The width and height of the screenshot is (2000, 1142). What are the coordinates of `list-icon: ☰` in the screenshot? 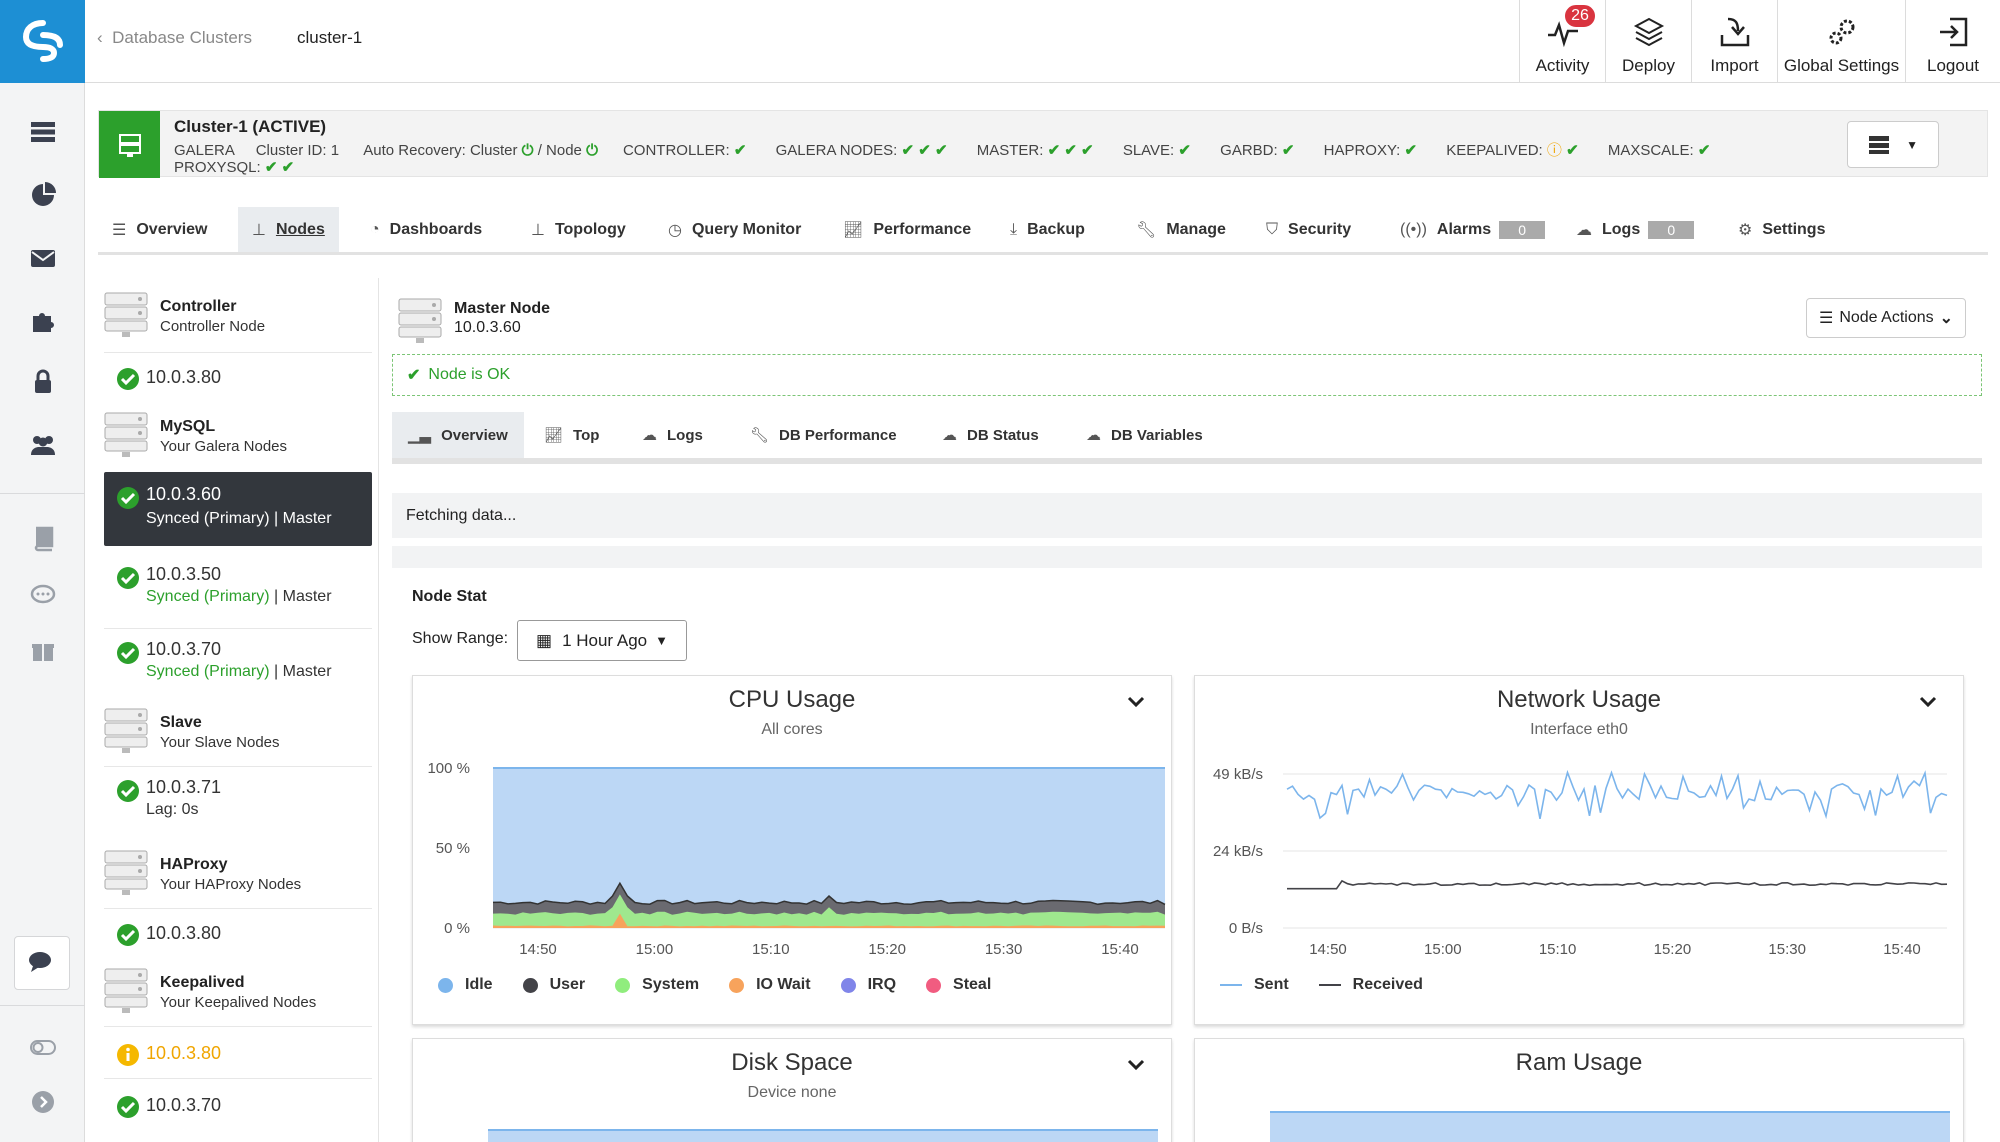 It's located at (119, 230).